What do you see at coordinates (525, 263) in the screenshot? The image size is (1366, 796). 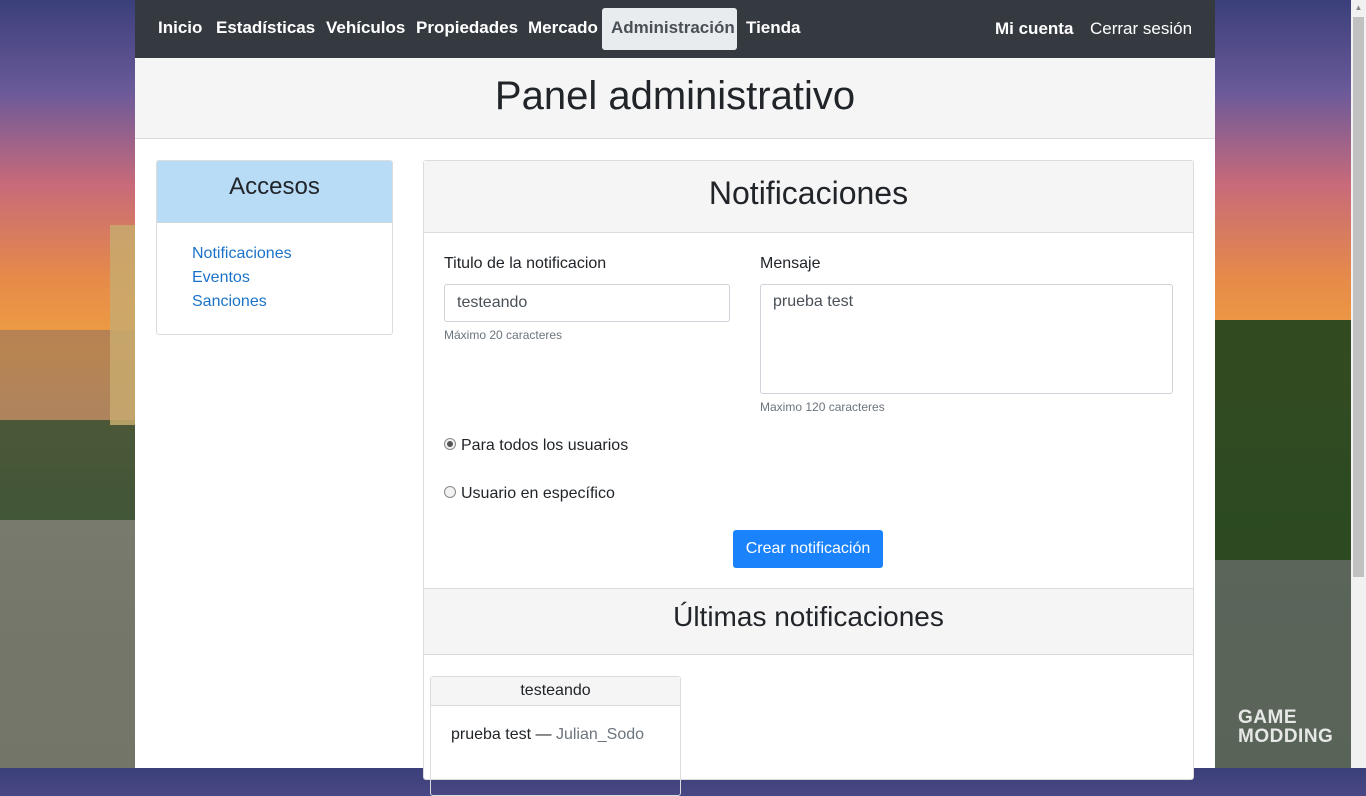 I see `title-field-label: Titulo de la notificacion` at bounding box center [525, 263].